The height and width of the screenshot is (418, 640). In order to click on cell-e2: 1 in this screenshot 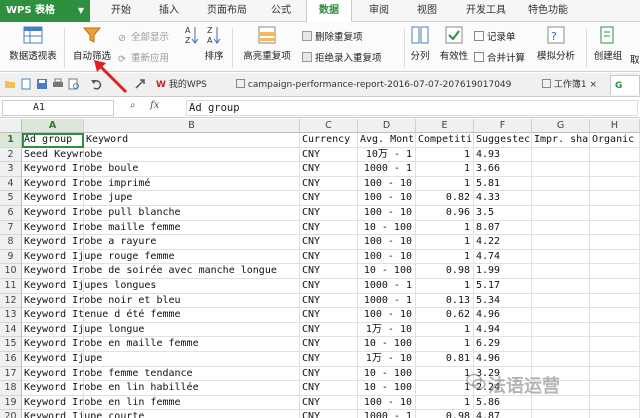, I will do `click(445, 155)`.